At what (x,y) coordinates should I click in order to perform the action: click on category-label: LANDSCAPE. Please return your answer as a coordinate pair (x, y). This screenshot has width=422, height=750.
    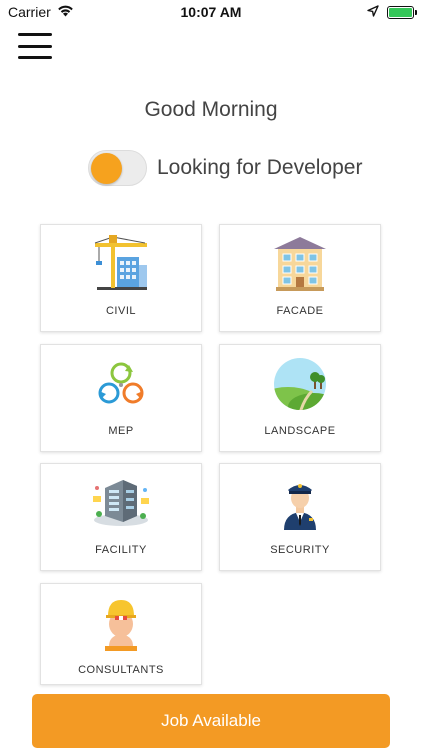
    Looking at the image, I should click on (300, 431).